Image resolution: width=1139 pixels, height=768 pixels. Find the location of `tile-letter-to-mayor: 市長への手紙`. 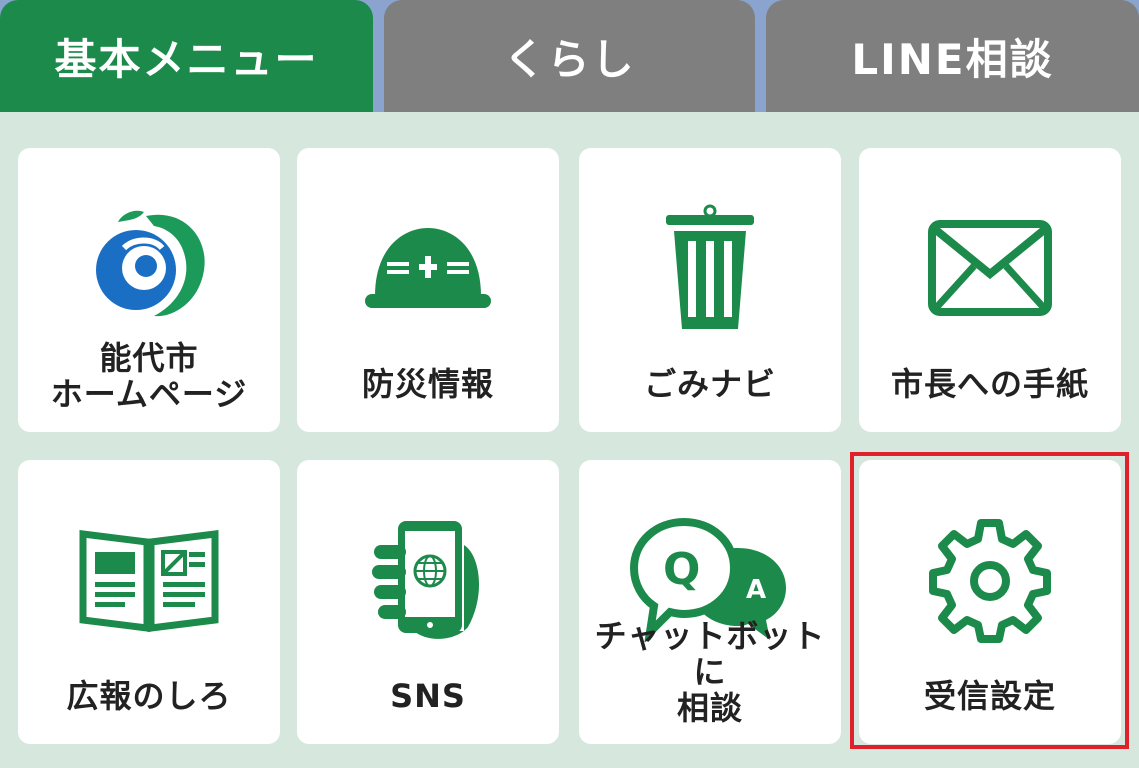

tile-letter-to-mayor: 市長への手紙 is located at coordinates (990, 290).